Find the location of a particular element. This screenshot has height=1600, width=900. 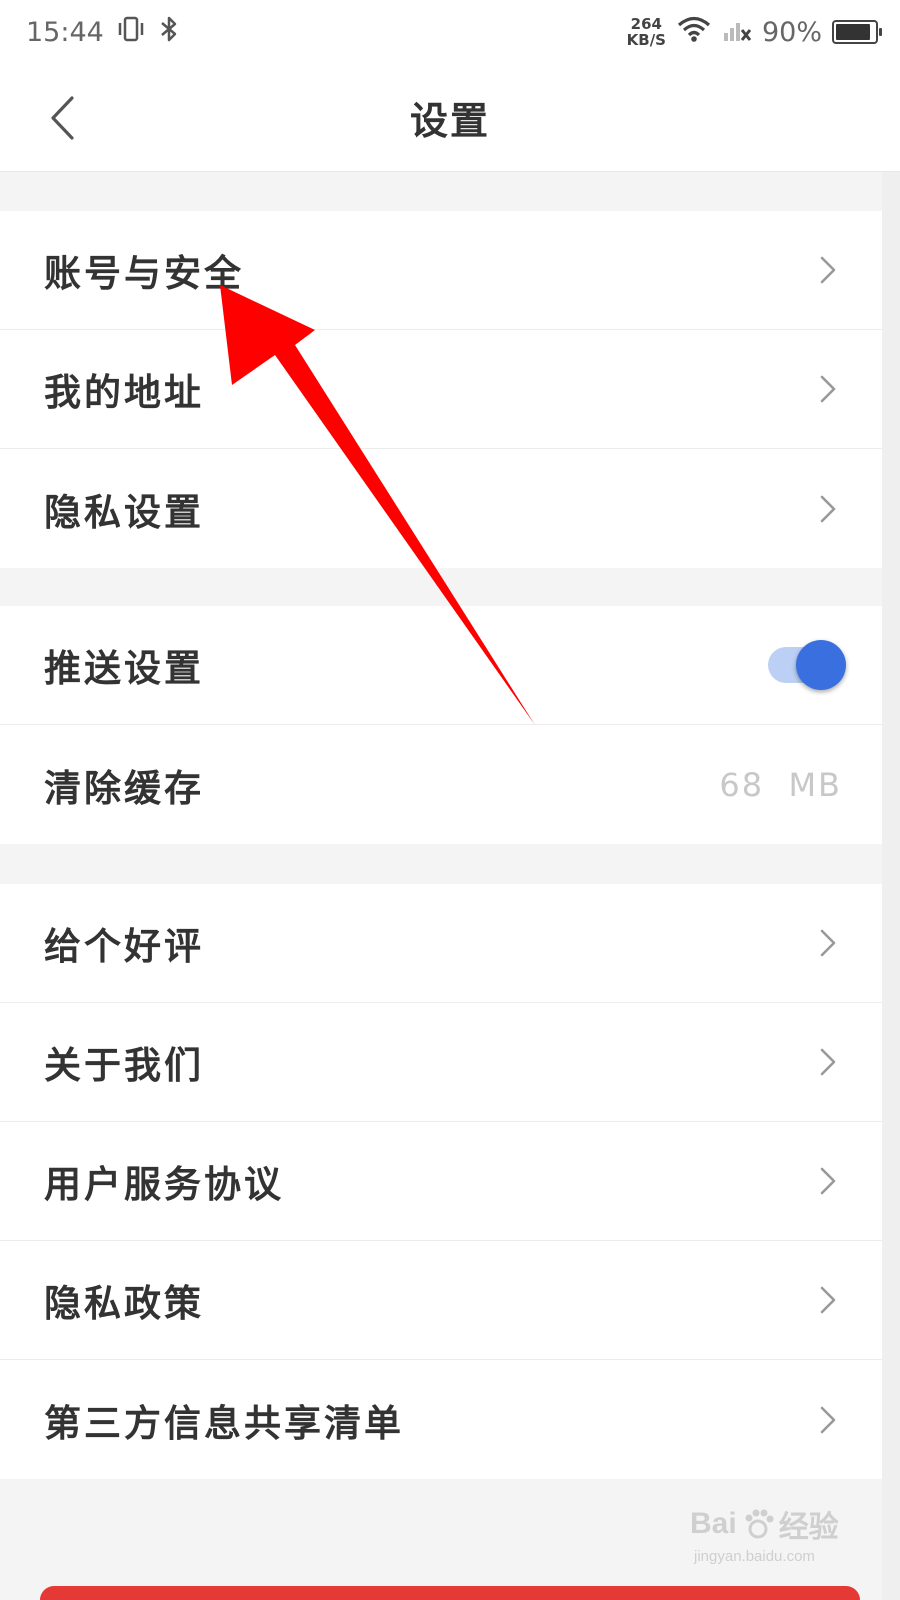

network-speed: 264 KB/S is located at coordinates (646, 32).